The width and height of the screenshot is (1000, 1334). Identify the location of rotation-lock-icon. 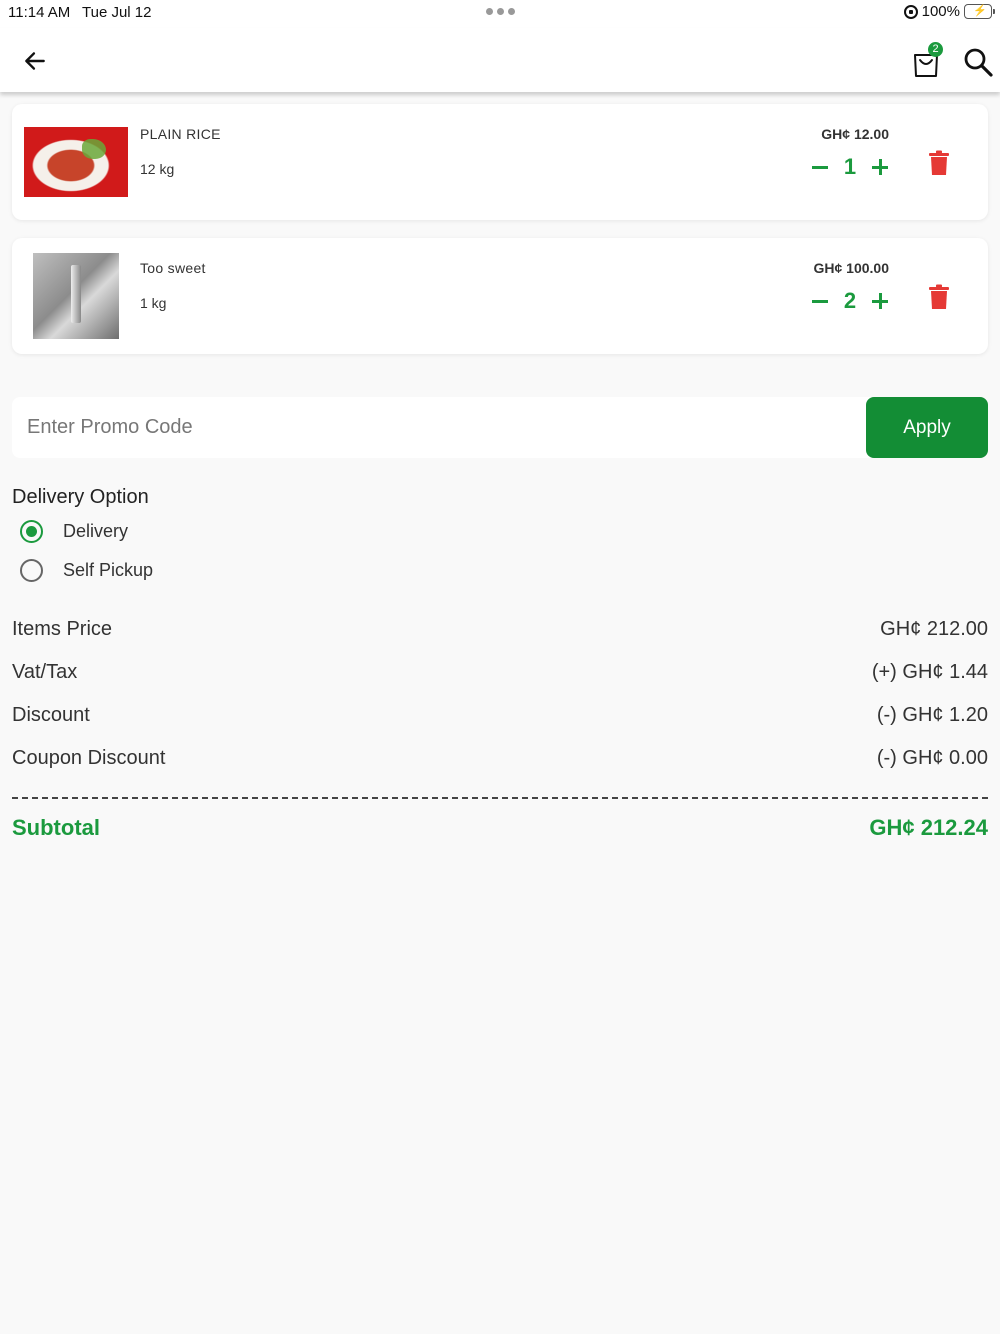
(910, 11).